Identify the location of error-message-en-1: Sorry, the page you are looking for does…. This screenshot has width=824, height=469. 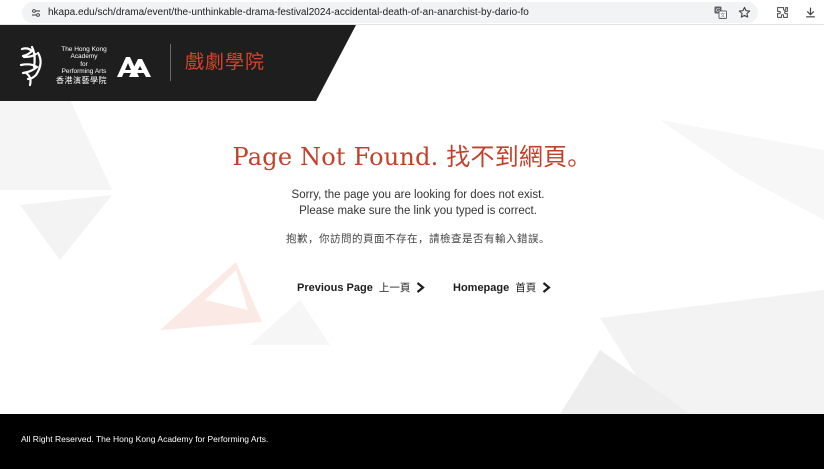
(418, 195).